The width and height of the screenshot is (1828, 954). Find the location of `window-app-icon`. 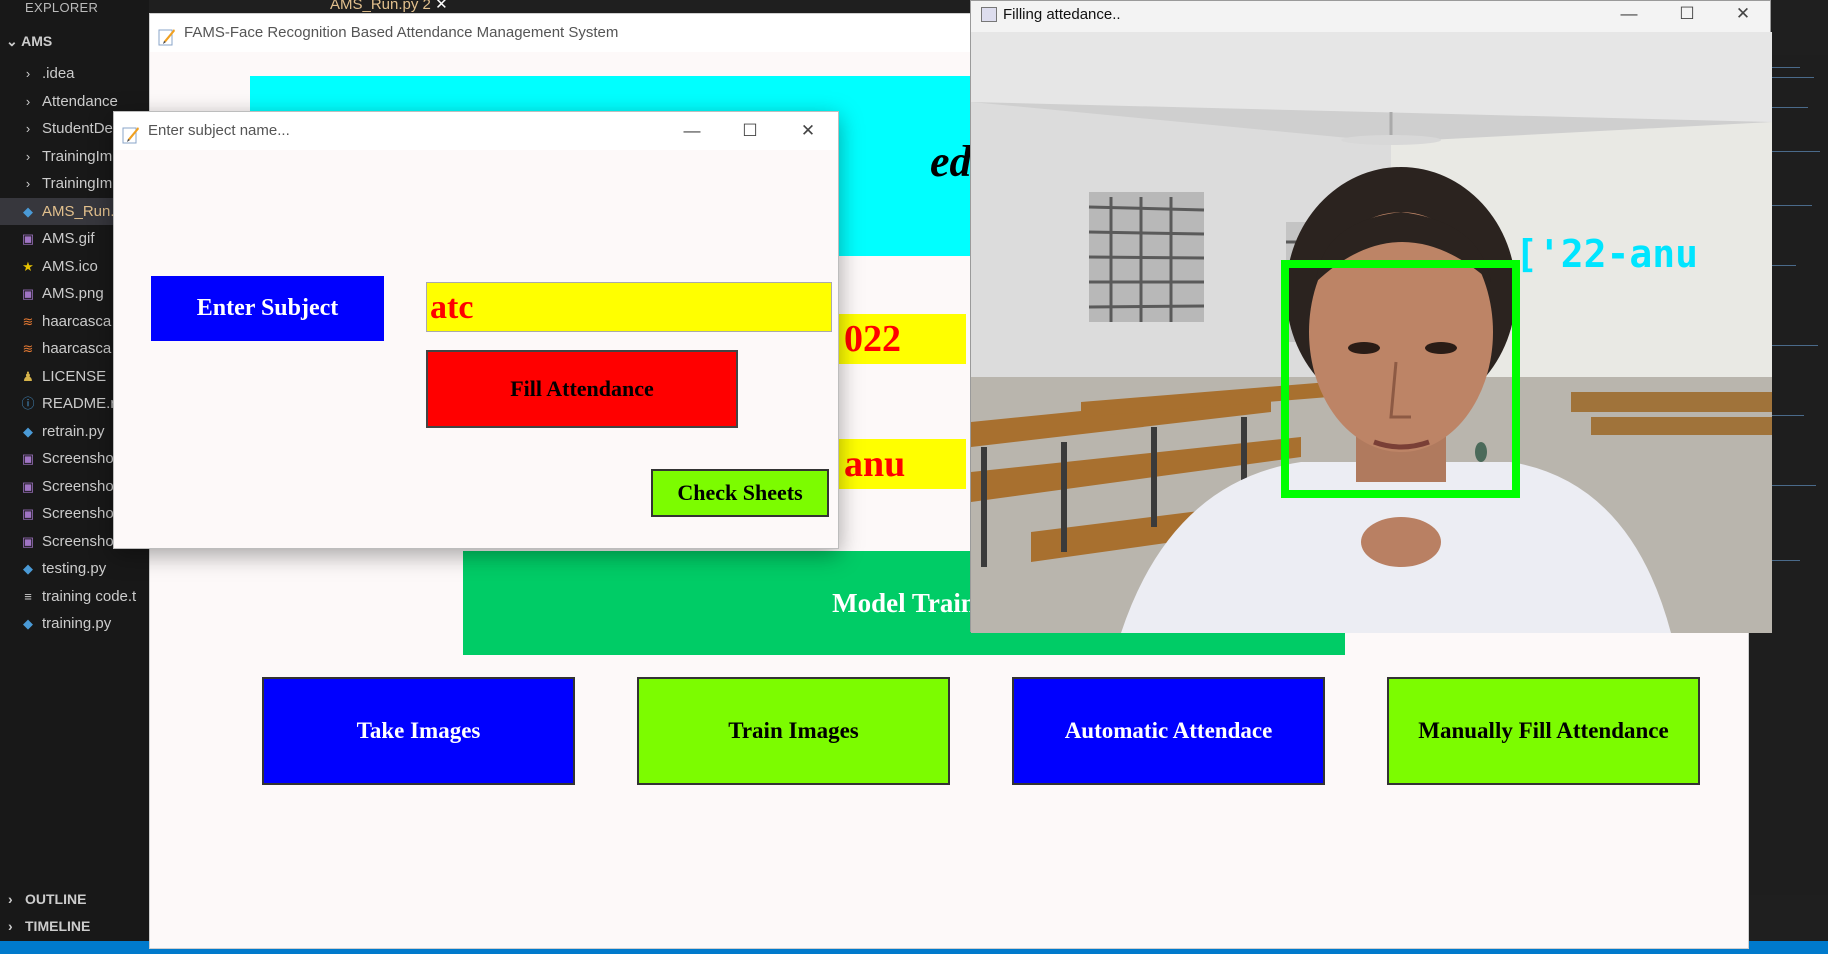

window-app-icon is located at coordinates (989, 14).